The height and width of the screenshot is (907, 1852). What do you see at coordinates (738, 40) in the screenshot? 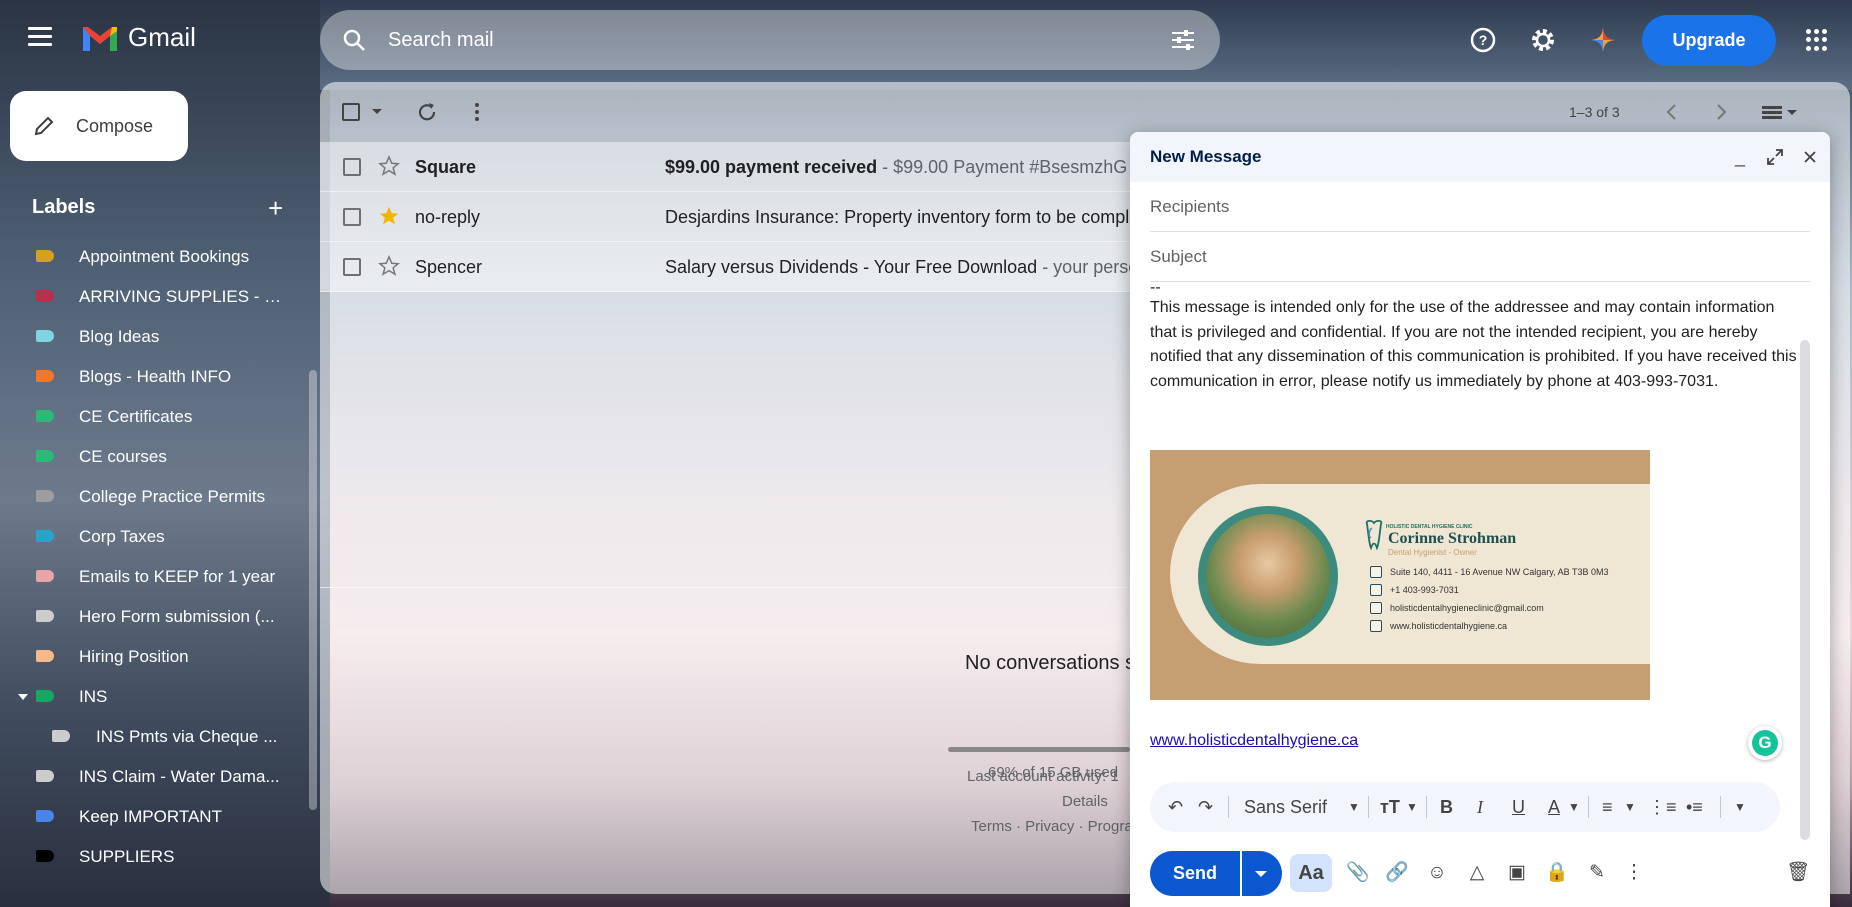
I see `search-input` at bounding box center [738, 40].